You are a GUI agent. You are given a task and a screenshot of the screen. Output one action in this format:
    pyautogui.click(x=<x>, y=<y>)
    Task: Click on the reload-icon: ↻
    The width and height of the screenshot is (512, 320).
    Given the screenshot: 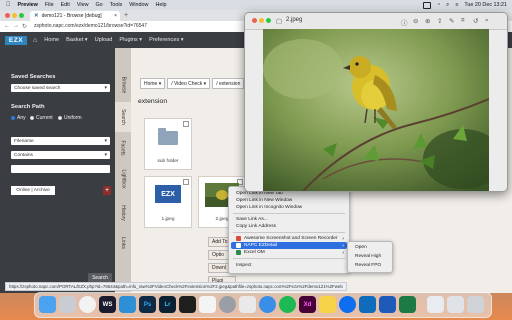 What is the action you would take?
    pyautogui.click(x=24, y=26)
    